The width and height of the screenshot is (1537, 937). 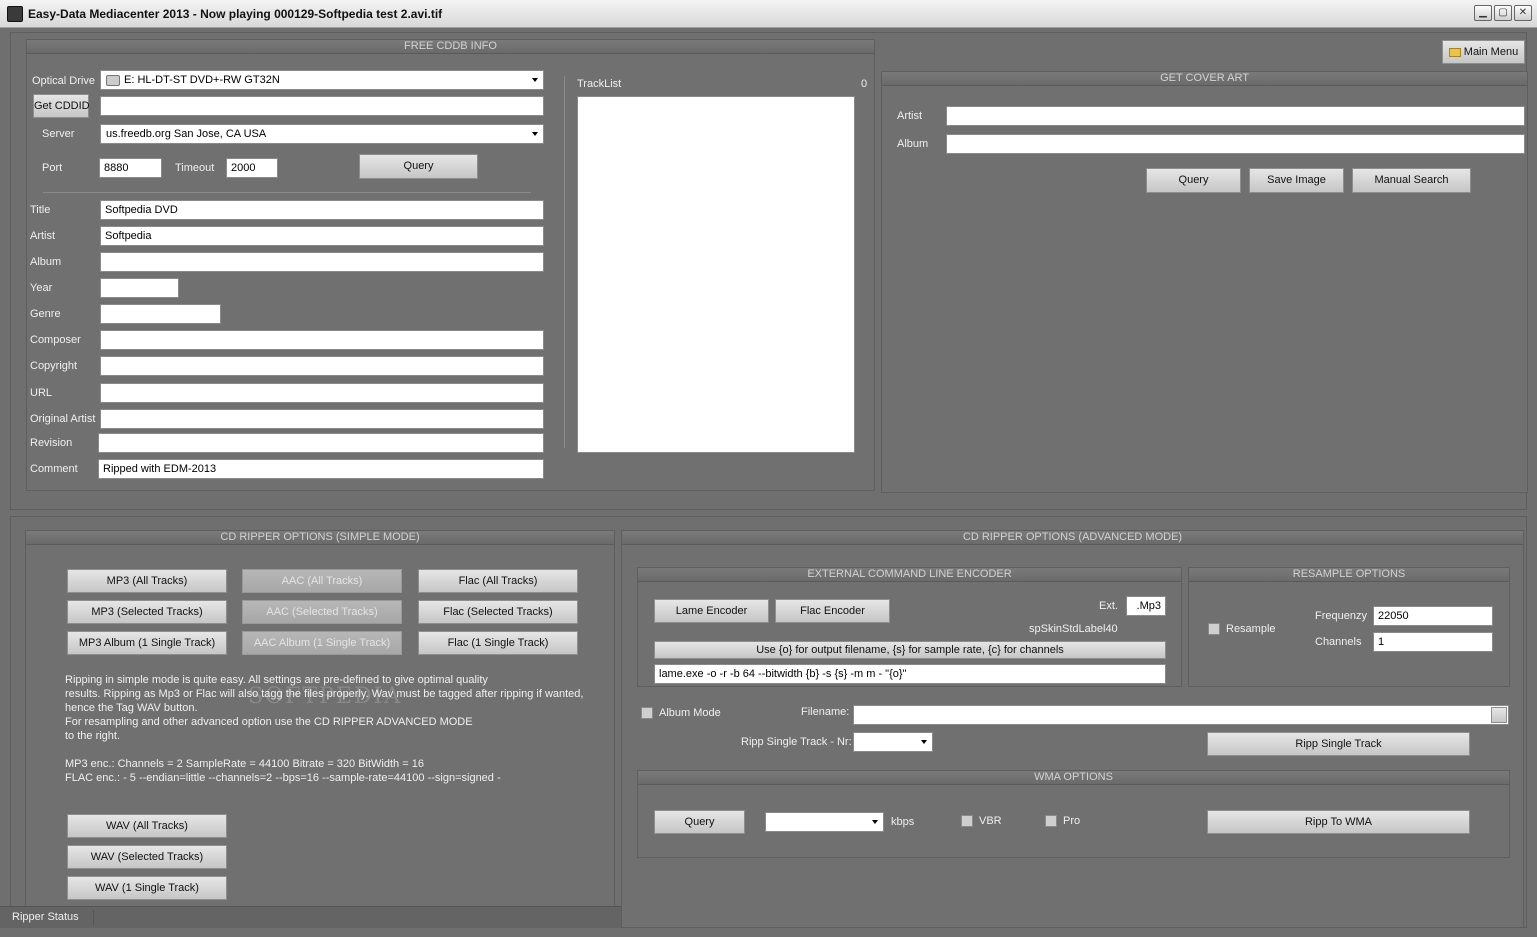 I want to click on close-button: ✕, so click(x=1523, y=13).